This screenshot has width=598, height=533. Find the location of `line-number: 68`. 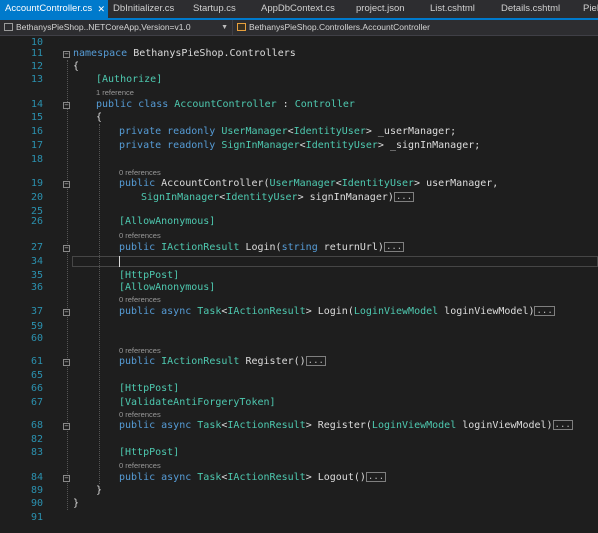

line-number: 68 is located at coordinates (36, 425).